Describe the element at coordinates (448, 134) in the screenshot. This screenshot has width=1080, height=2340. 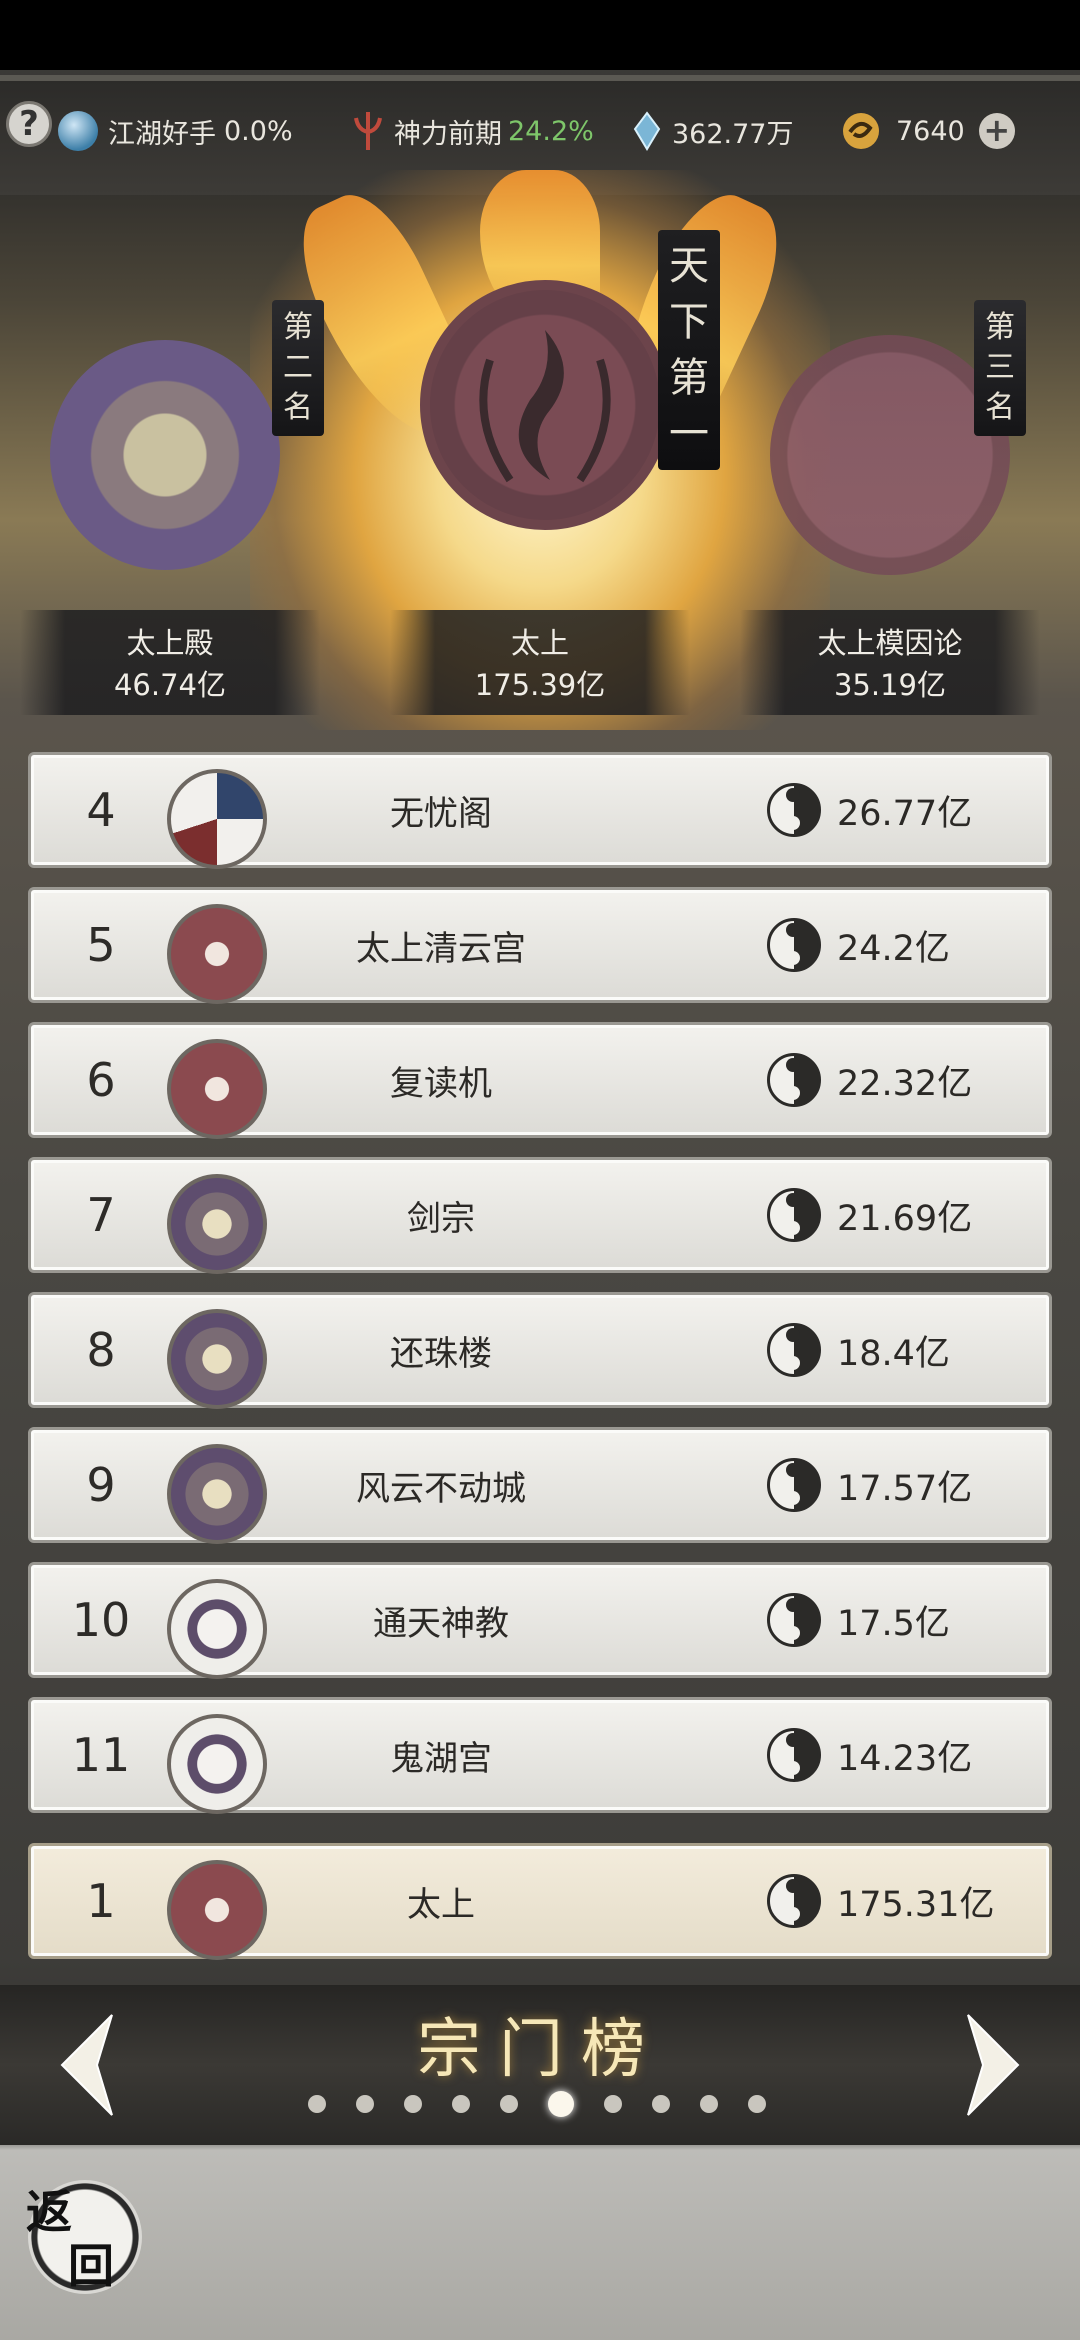
I see `power-label: 神力前期` at that location.